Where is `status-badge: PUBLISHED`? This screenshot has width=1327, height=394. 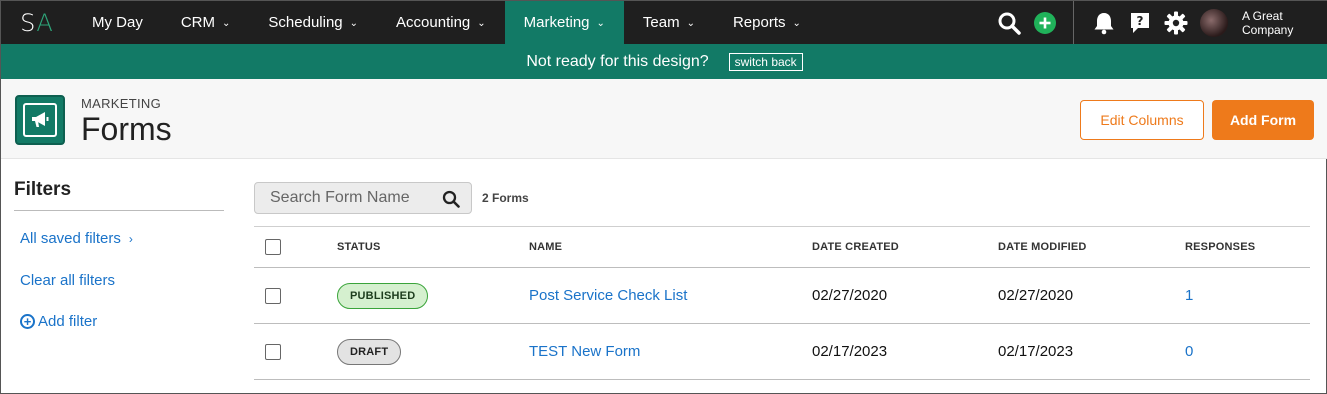
status-badge: PUBLISHED is located at coordinates (383, 295).